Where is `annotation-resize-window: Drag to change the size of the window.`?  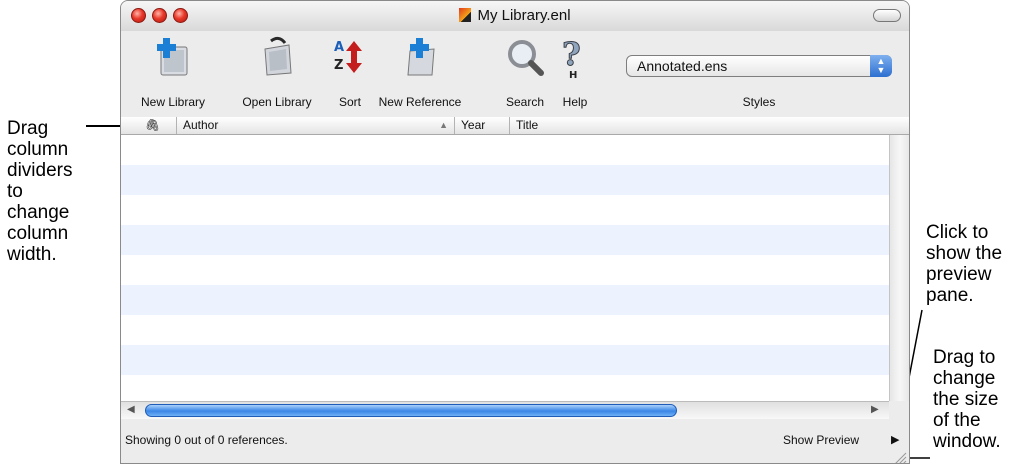
annotation-resize-window: Drag to change the size of the window. is located at coordinates (967, 399).